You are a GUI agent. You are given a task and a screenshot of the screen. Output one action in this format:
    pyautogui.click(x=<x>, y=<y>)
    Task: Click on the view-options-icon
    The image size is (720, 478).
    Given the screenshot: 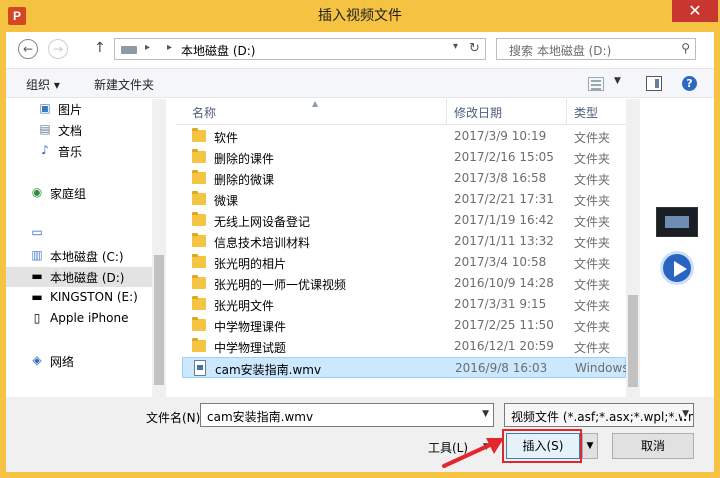 What is the action you would take?
    pyautogui.click(x=596, y=84)
    